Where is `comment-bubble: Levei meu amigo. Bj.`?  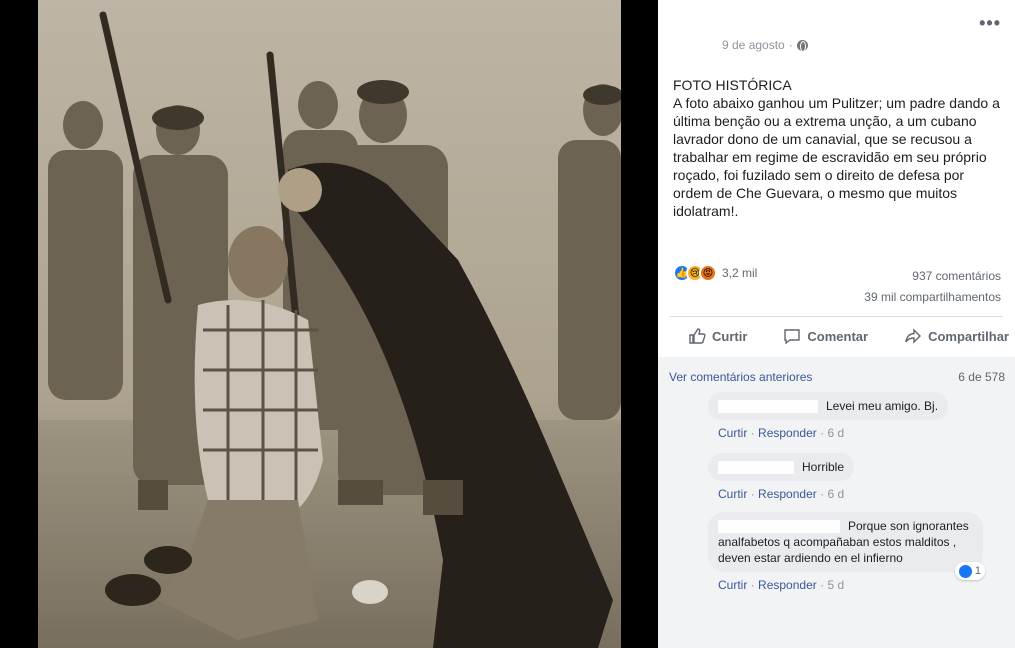 comment-bubble: Levei meu amigo. Bj. is located at coordinates (828, 406).